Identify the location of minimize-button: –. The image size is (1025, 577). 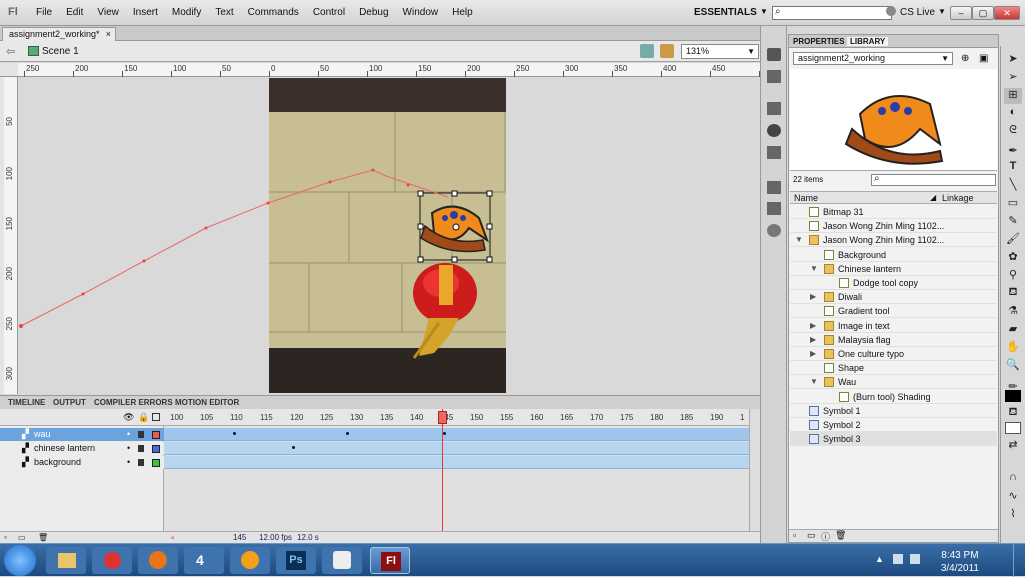
(961, 13).